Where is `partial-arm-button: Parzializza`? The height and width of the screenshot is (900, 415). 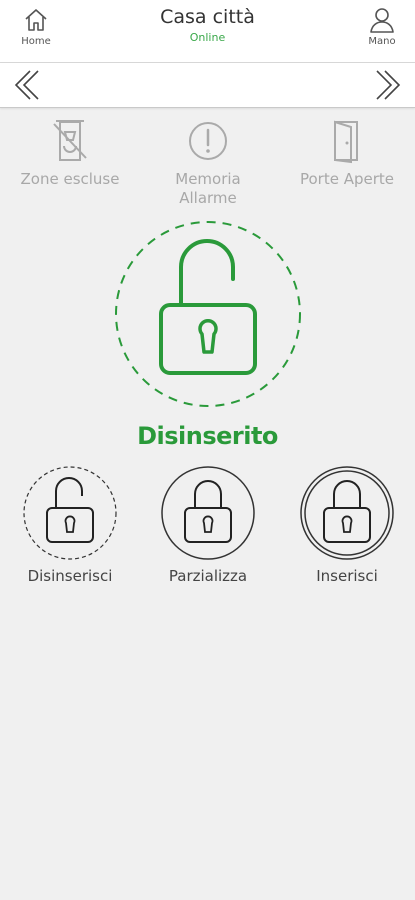 partial-arm-button: Parzializza is located at coordinates (208, 525).